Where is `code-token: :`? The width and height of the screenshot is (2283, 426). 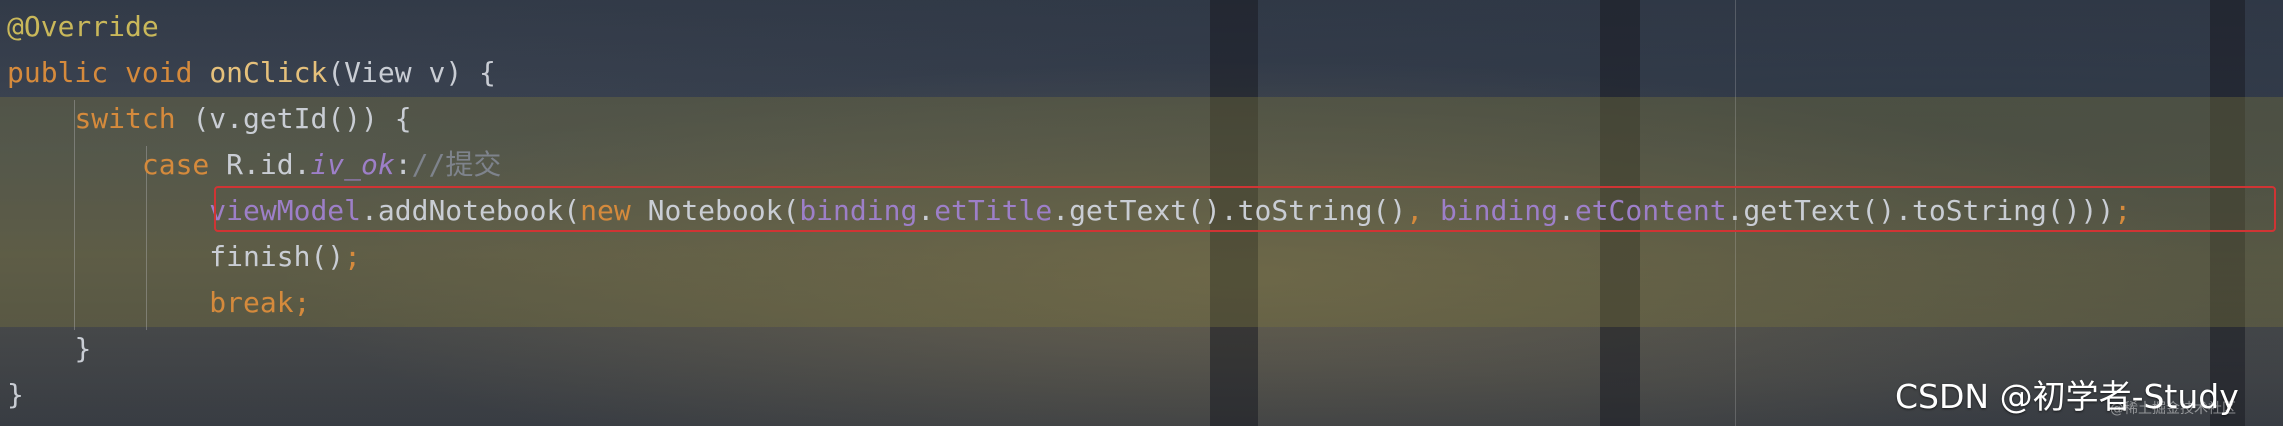 code-token: : is located at coordinates (403, 164).